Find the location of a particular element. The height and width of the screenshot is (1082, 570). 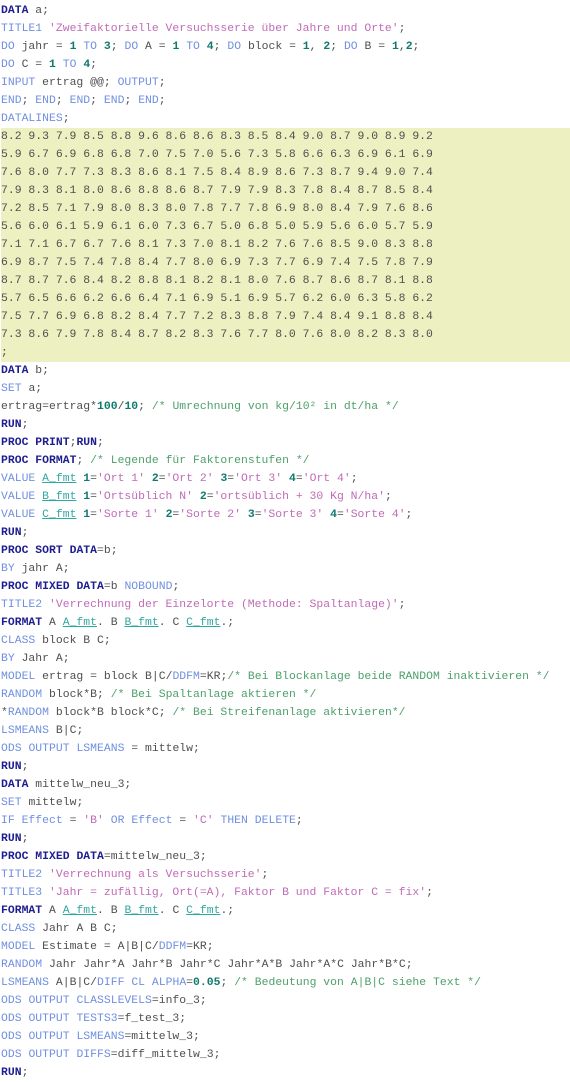

code-line: LSMEANS B|C; is located at coordinates (42, 731).